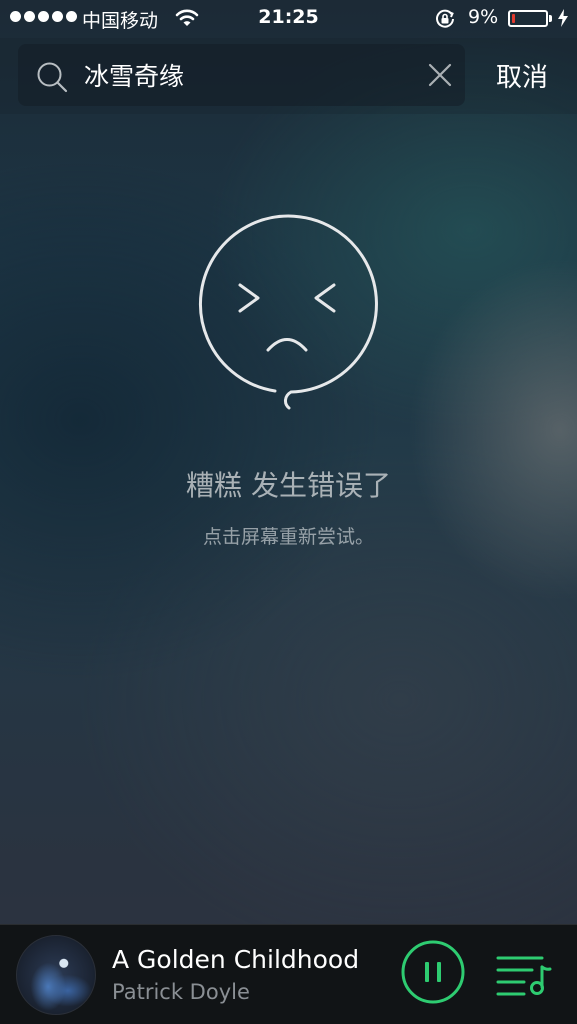  Describe the element at coordinates (249, 75) in the screenshot. I see `search-input` at that location.